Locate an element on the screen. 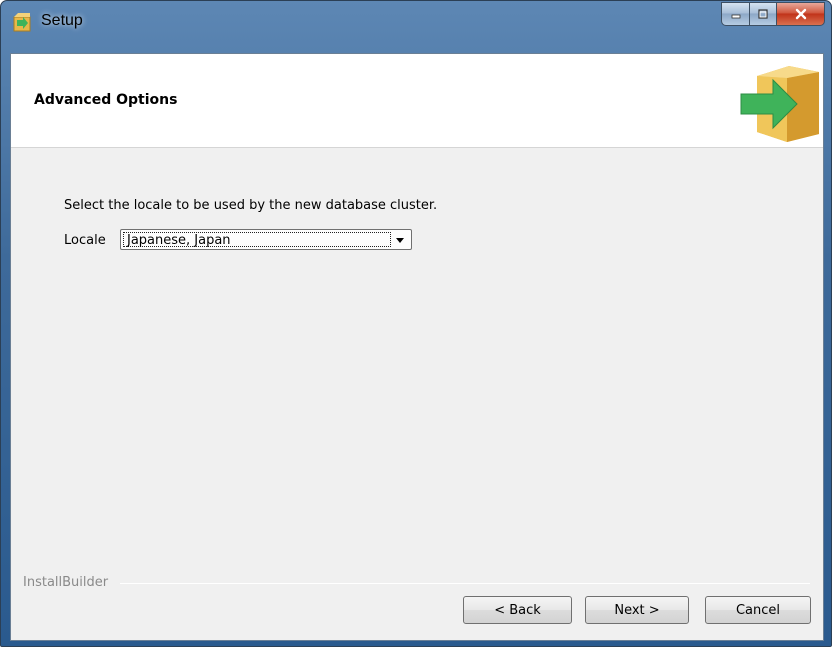 This screenshot has width=832, height=647. title-bar: Setup is located at coordinates (416, 24).